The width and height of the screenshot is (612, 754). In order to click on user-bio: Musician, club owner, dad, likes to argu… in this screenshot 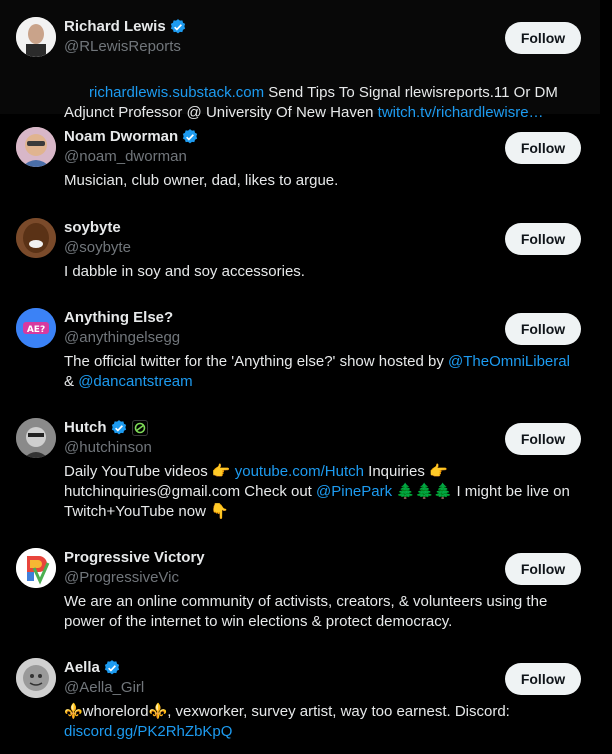, I will do `click(332, 181)`.